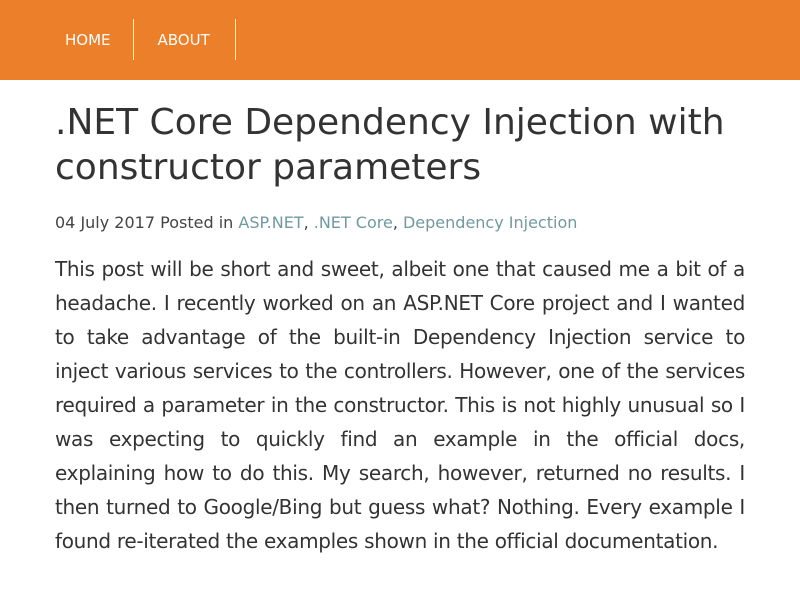 Image resolution: width=800 pixels, height=600 pixels. Describe the element at coordinates (270, 222) in the screenshot. I see `category-link-aspnet: ASP.NET` at that location.